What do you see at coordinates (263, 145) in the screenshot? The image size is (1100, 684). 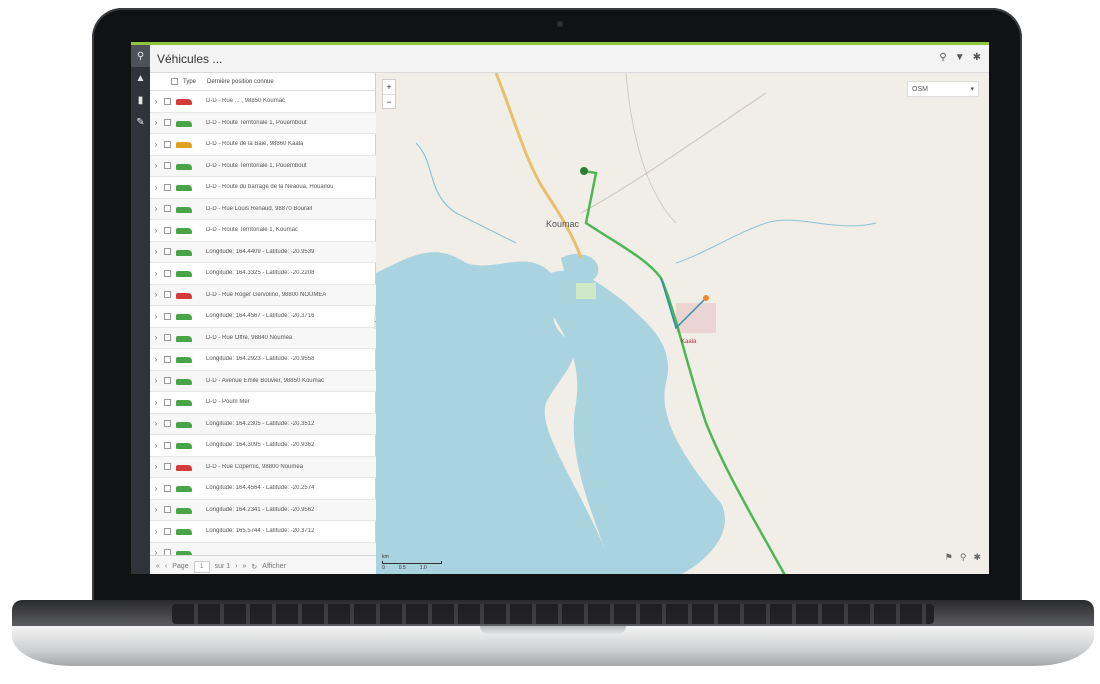 I see `table-row: › D-D - Route de la Baie, 98860 Kaala` at bounding box center [263, 145].